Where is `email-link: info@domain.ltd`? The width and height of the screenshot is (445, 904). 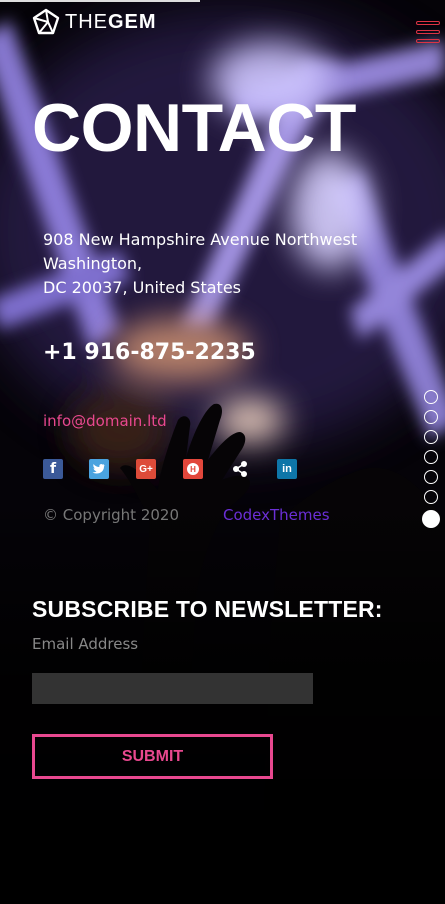 email-link: info@domain.ltd is located at coordinates (105, 421).